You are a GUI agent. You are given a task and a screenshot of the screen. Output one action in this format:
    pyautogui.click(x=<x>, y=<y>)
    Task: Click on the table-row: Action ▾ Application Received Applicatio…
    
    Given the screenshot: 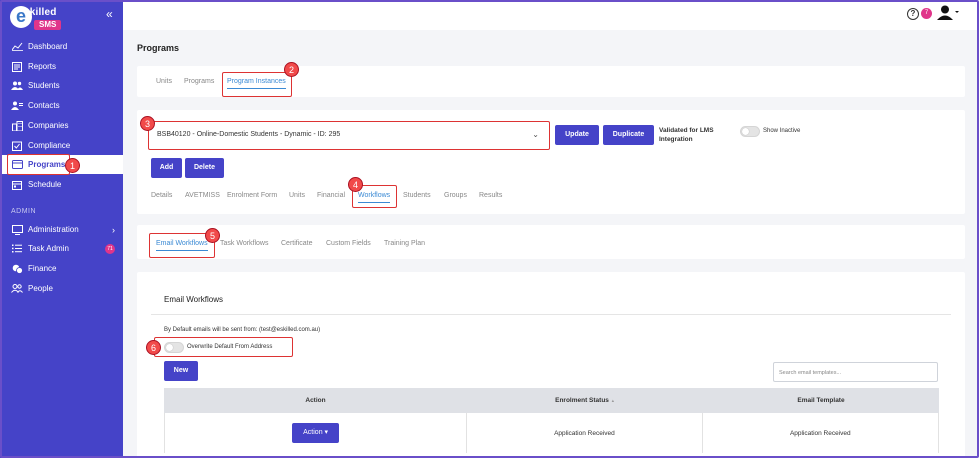 What is the action you would take?
    pyautogui.click(x=551, y=433)
    